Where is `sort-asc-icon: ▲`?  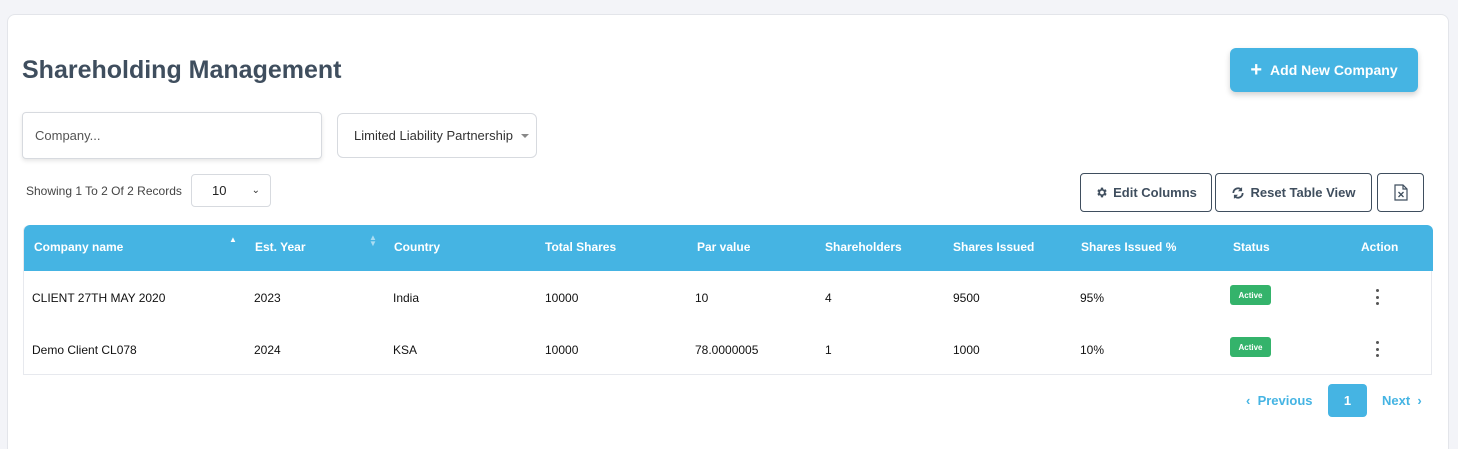 sort-asc-icon: ▲ is located at coordinates (233, 239).